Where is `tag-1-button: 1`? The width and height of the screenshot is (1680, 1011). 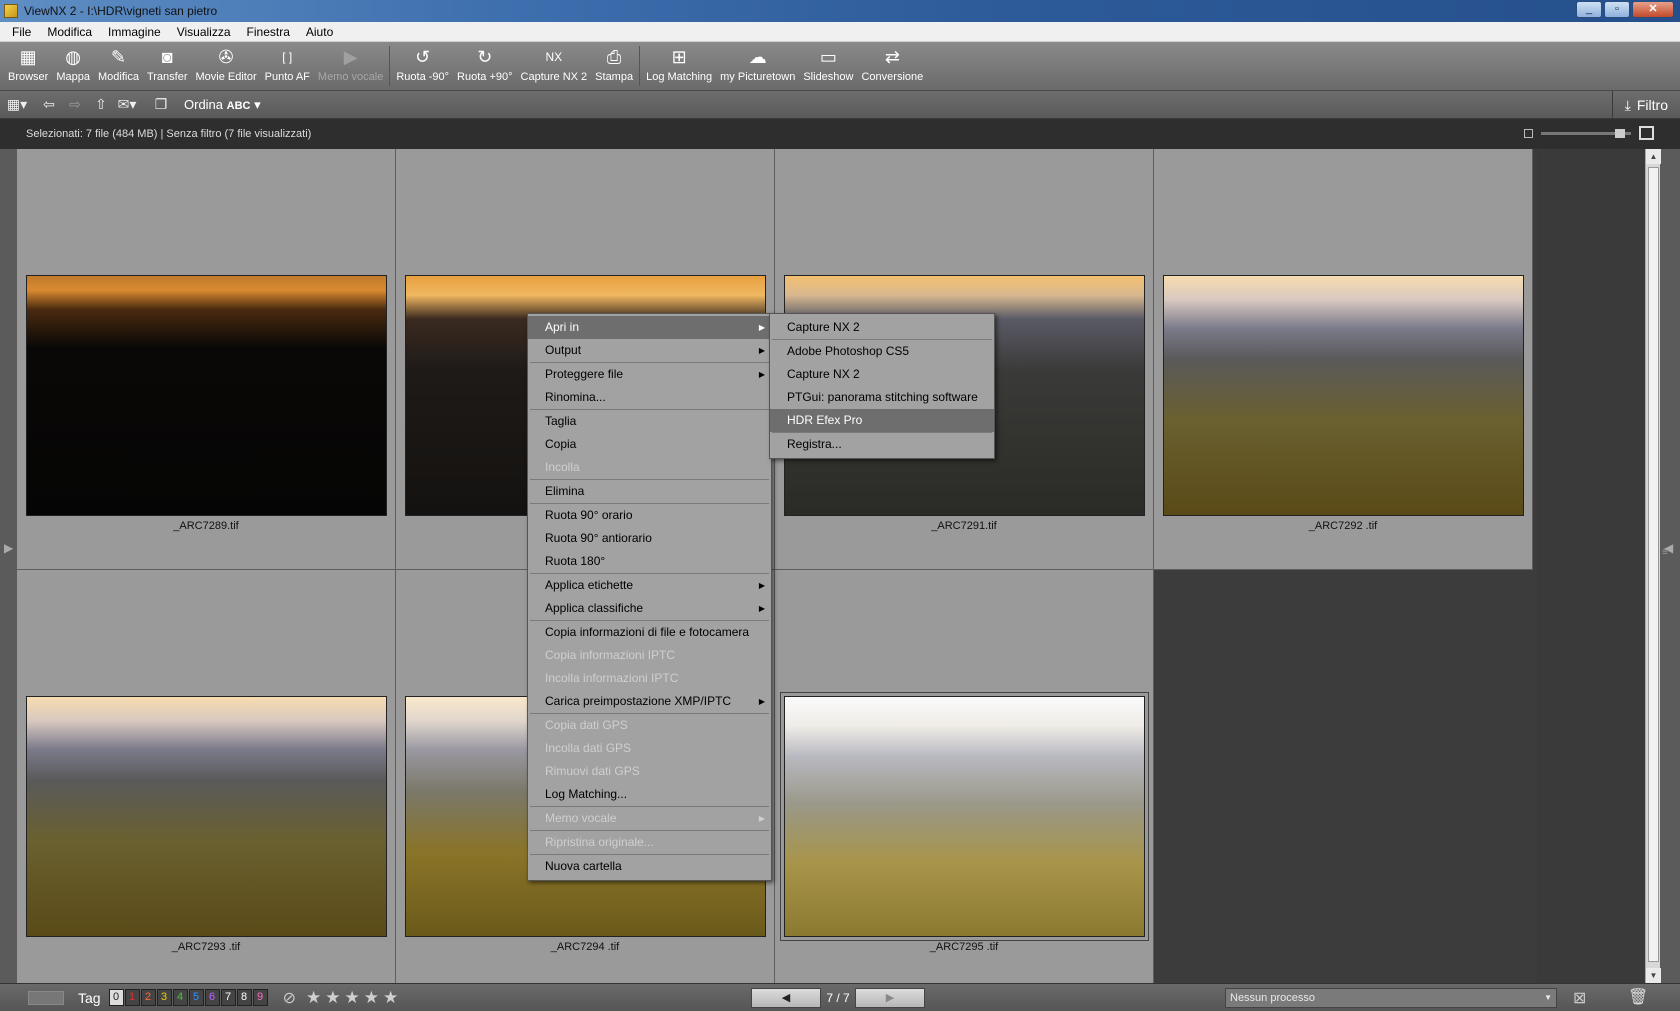 tag-1-button: 1 is located at coordinates (132, 997).